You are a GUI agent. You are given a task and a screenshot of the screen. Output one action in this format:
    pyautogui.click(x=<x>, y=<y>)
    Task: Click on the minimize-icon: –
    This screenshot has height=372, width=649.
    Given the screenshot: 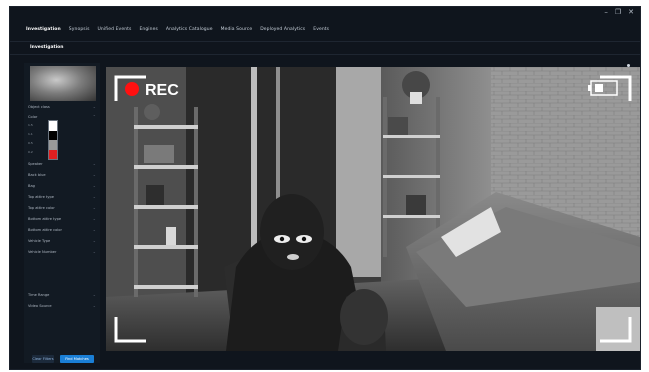 What is the action you would take?
    pyautogui.click(x=606, y=12)
    